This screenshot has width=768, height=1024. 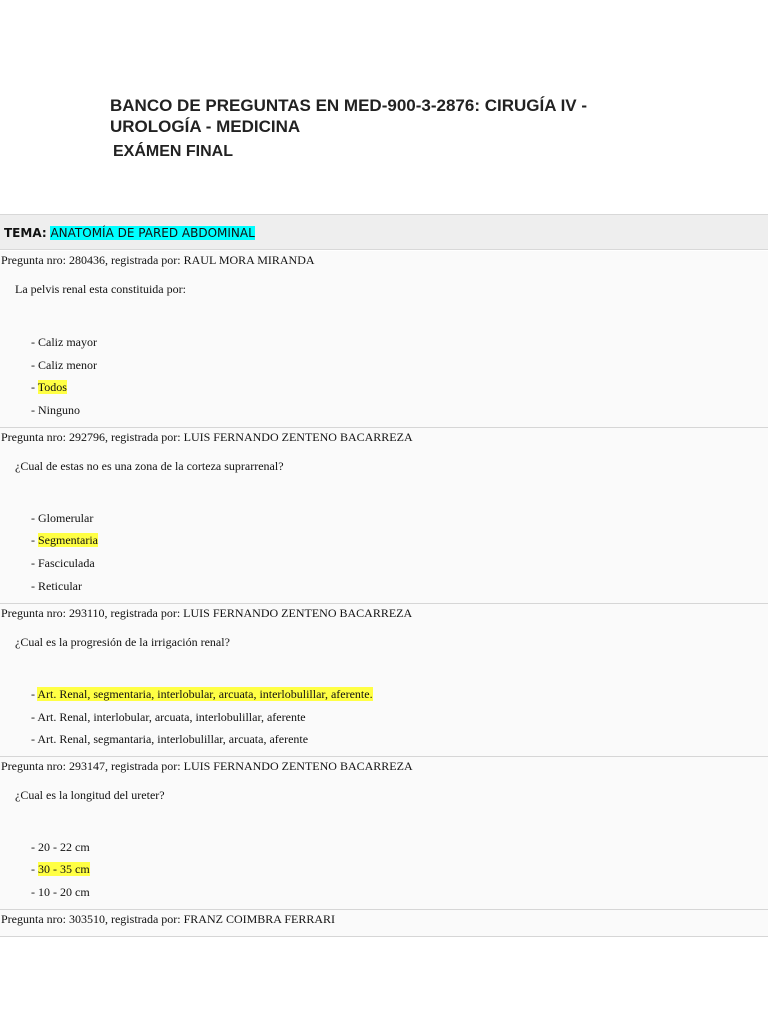 What do you see at coordinates (100, 289) in the screenshot?
I see `question-text: La pelvis renal esta constituida por:` at bounding box center [100, 289].